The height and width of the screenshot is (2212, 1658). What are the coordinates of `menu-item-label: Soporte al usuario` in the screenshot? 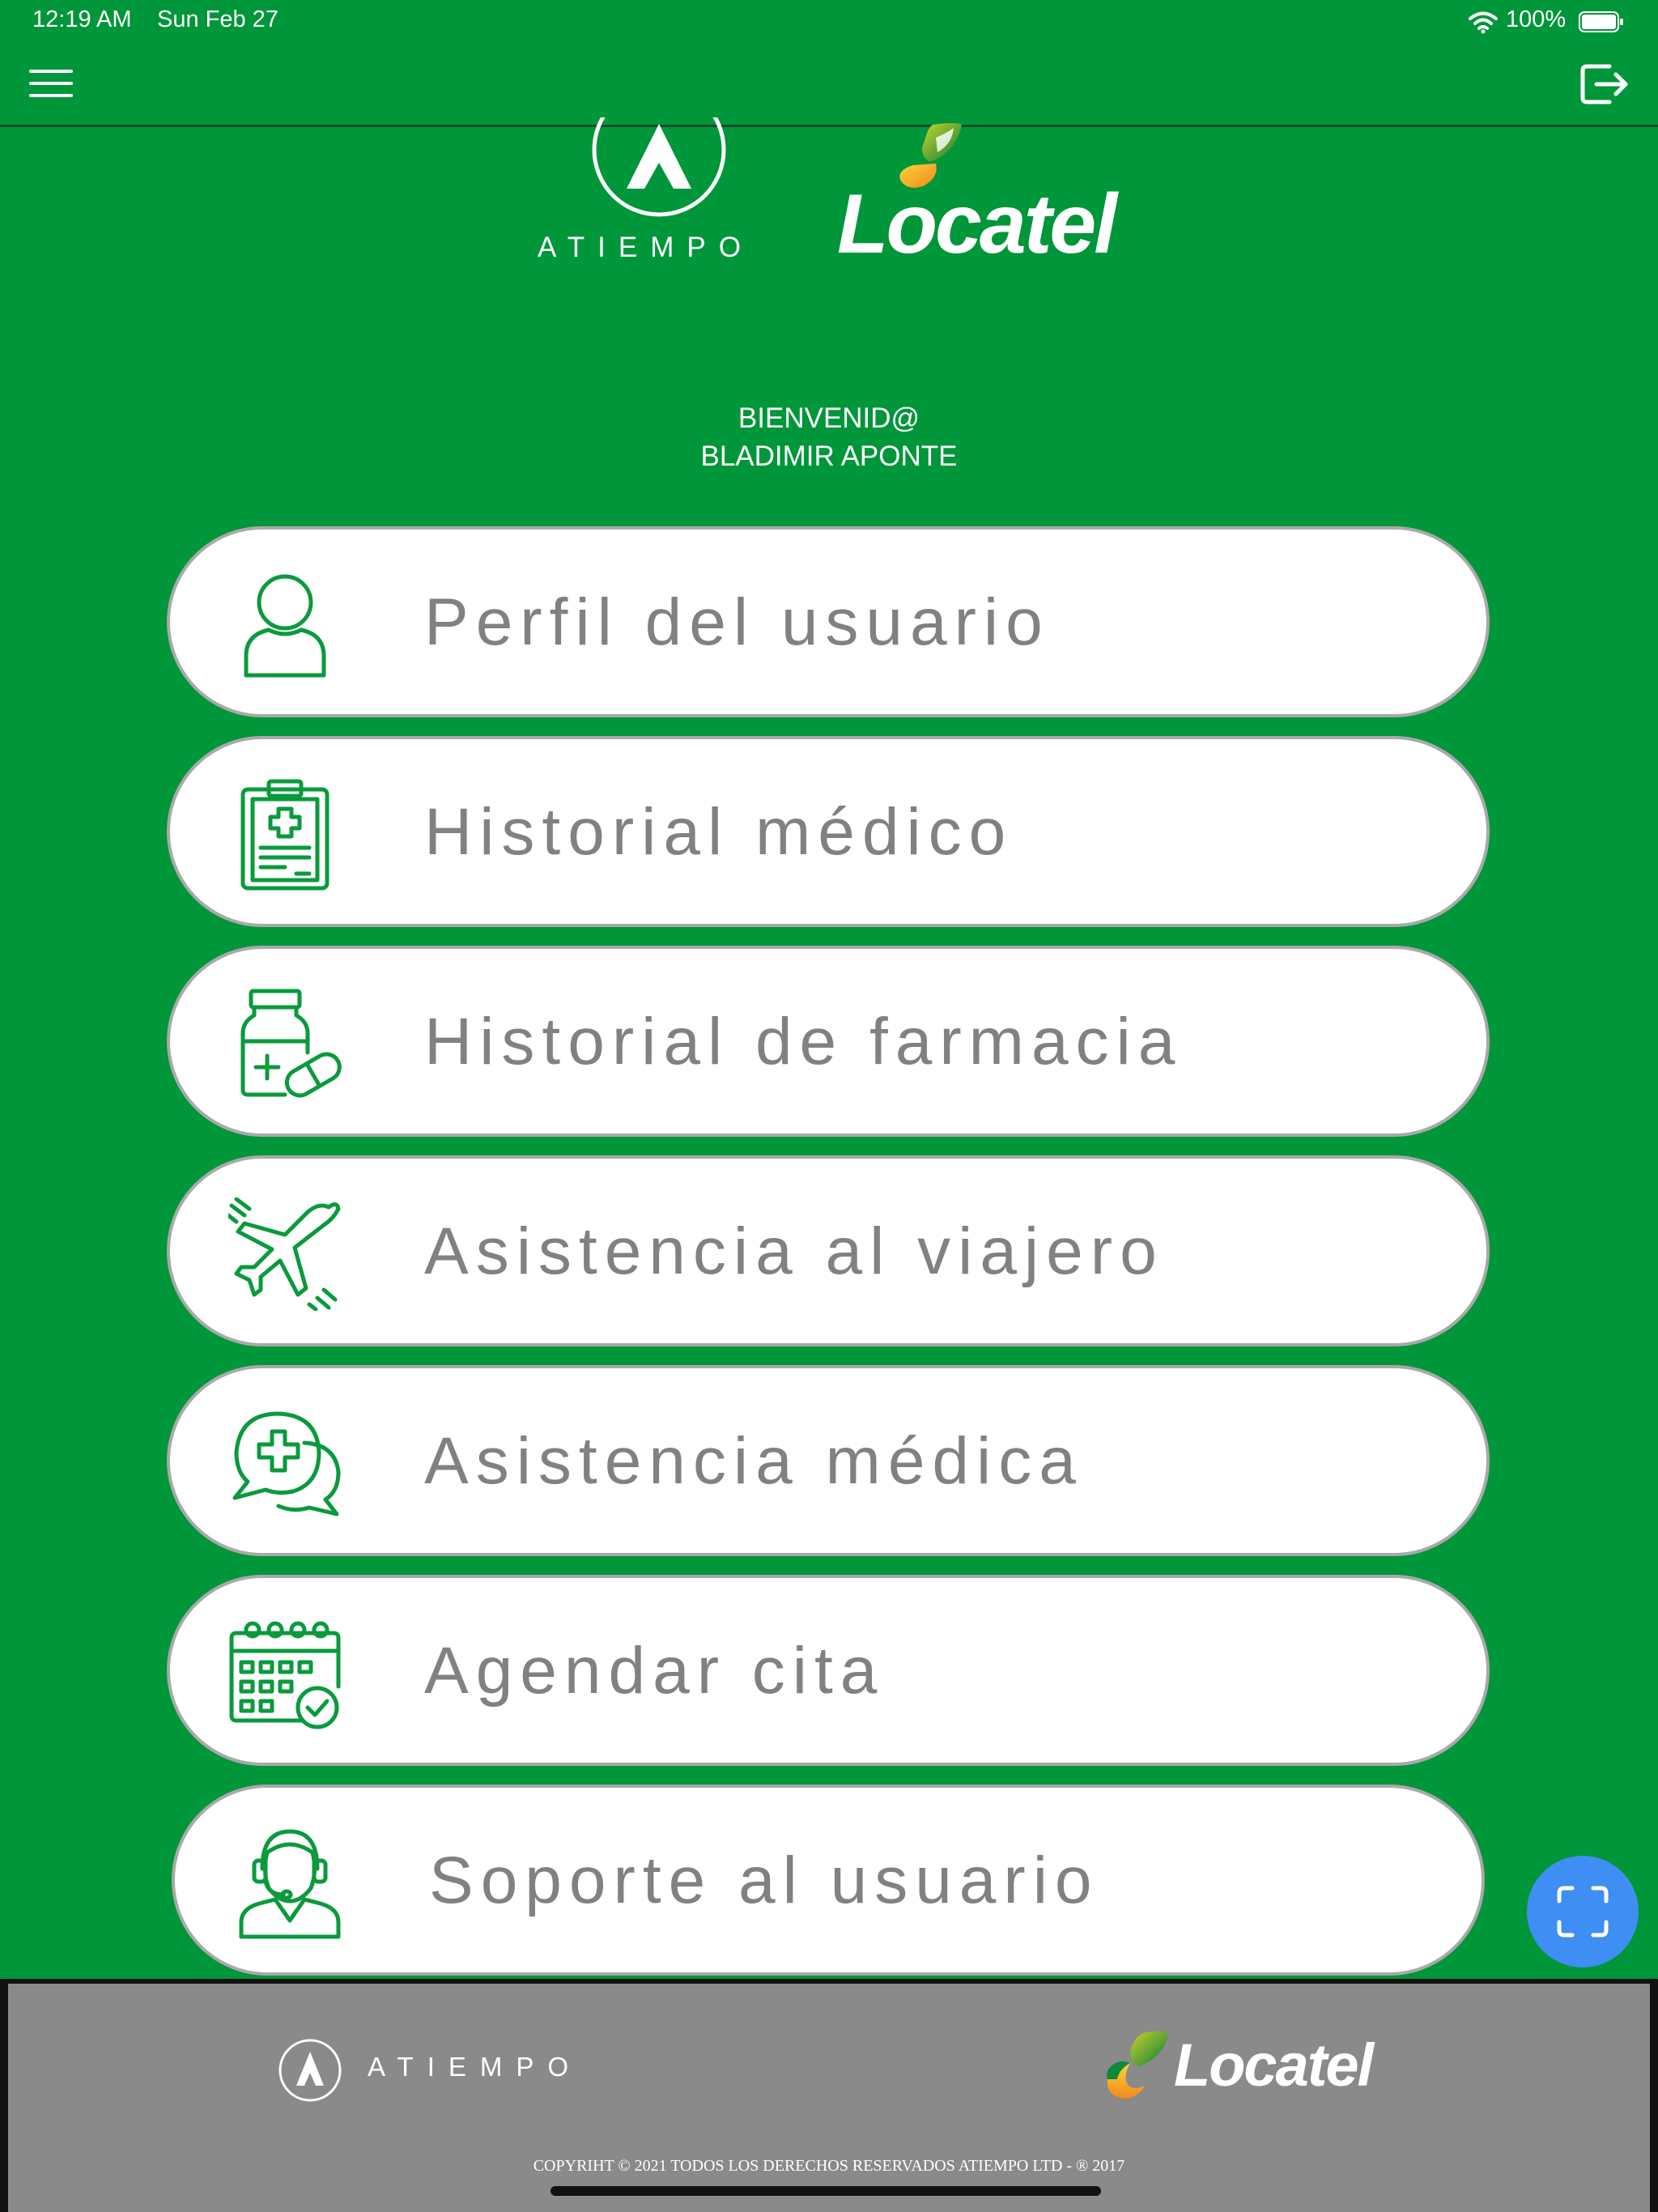 It's located at (764, 1880).